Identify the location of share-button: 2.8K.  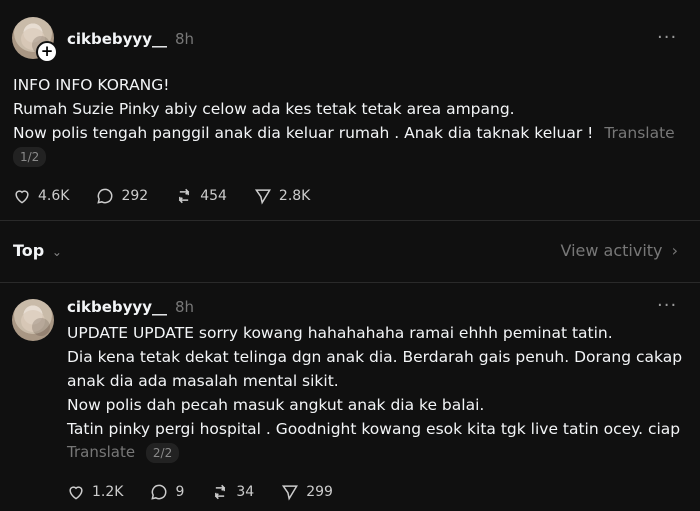
(281, 196).